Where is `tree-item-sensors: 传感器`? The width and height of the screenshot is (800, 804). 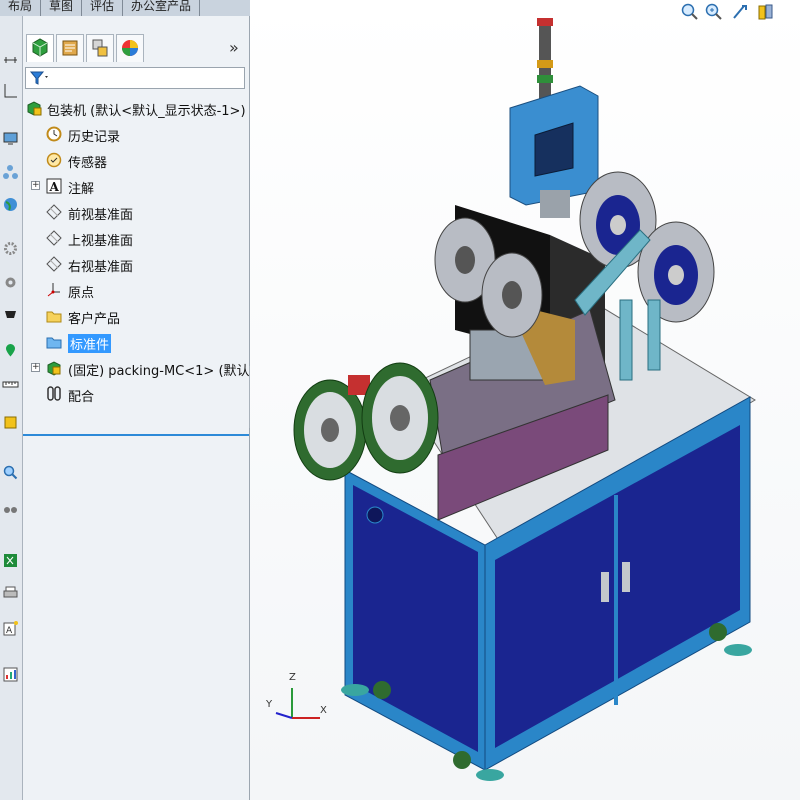 tree-item-sensors: 传感器 is located at coordinates (140, 160).